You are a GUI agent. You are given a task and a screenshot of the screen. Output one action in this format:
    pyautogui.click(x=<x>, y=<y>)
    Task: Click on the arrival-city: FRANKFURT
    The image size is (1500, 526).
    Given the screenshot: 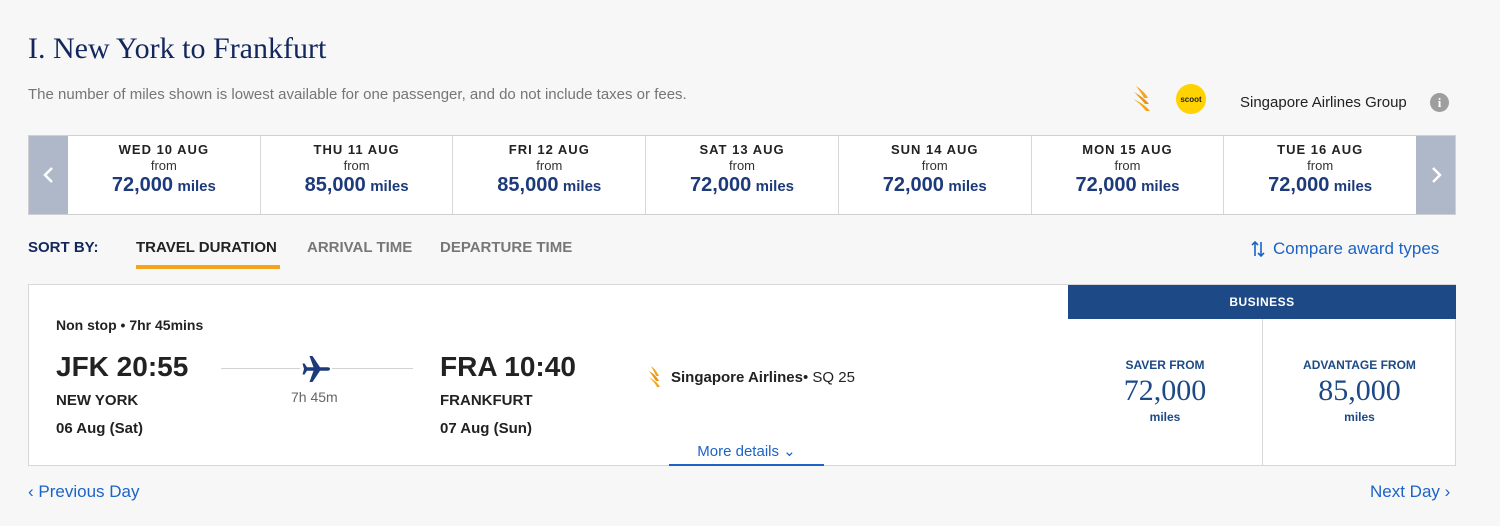 What is the action you would take?
    pyautogui.click(x=486, y=400)
    